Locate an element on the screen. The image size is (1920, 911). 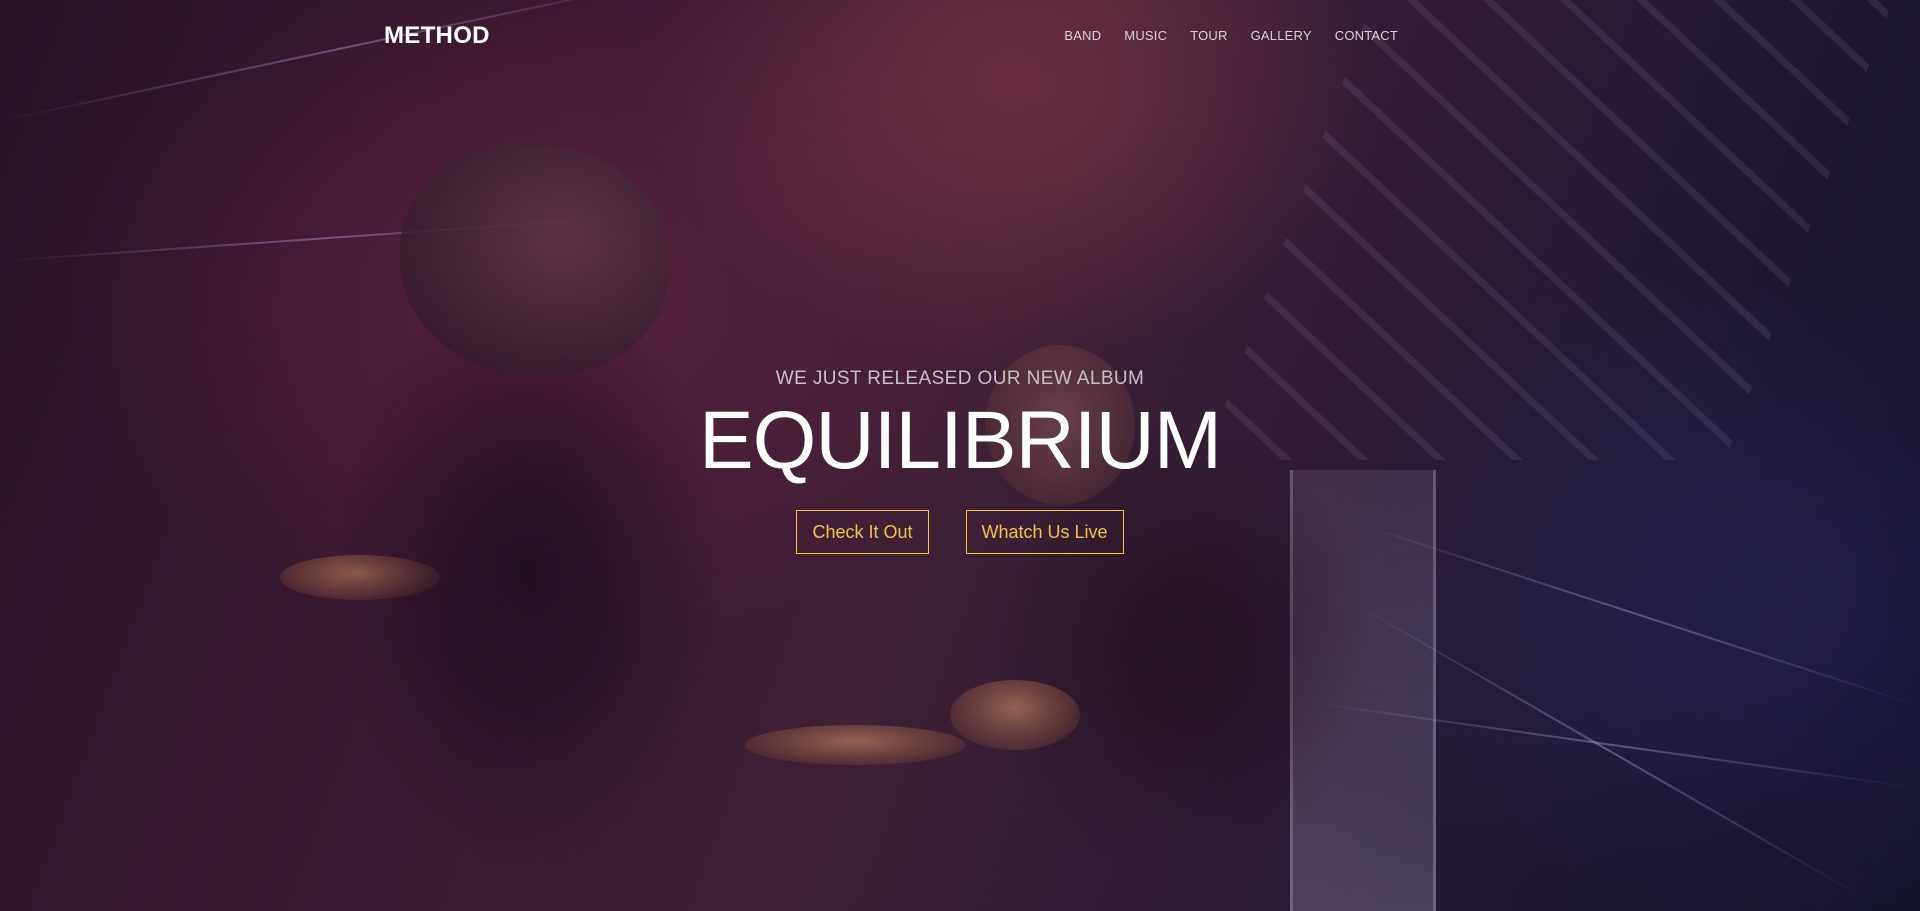
nav-link-gallery: GALLERY is located at coordinates (1281, 35).